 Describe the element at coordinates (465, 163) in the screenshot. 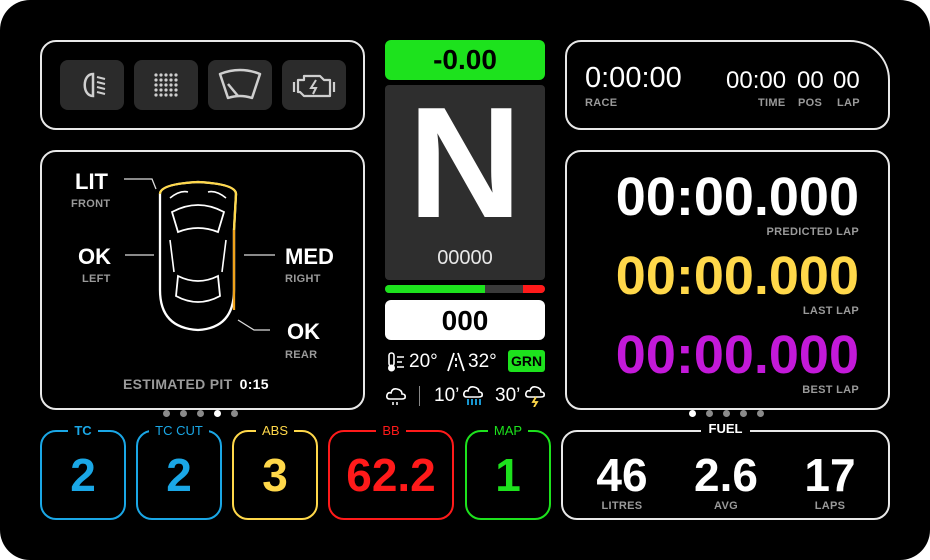

I see `gear-value: N` at that location.